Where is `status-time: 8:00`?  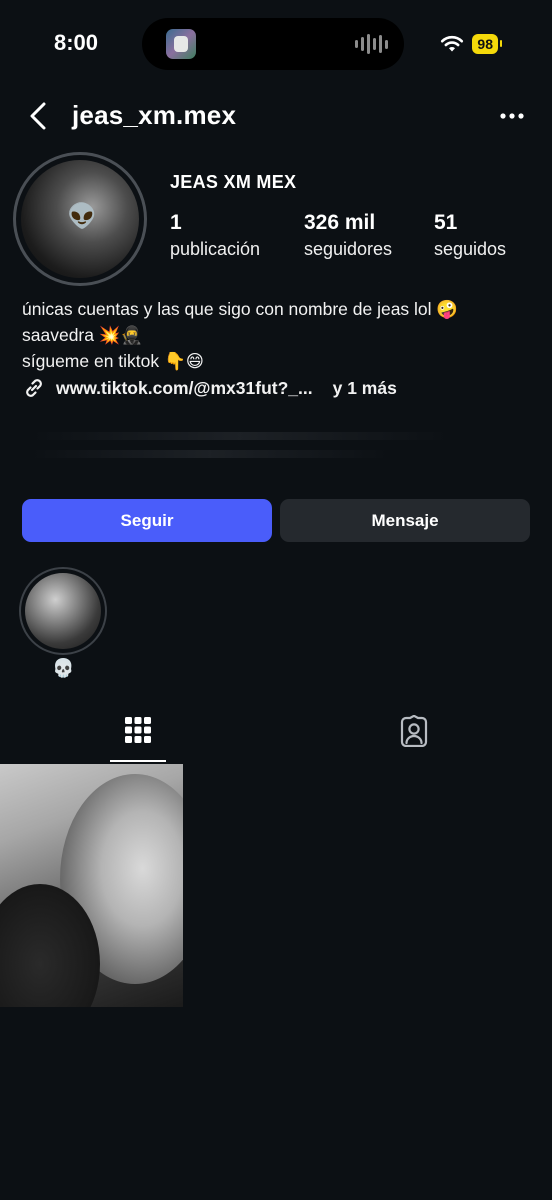
status-time: 8:00 is located at coordinates (76, 42).